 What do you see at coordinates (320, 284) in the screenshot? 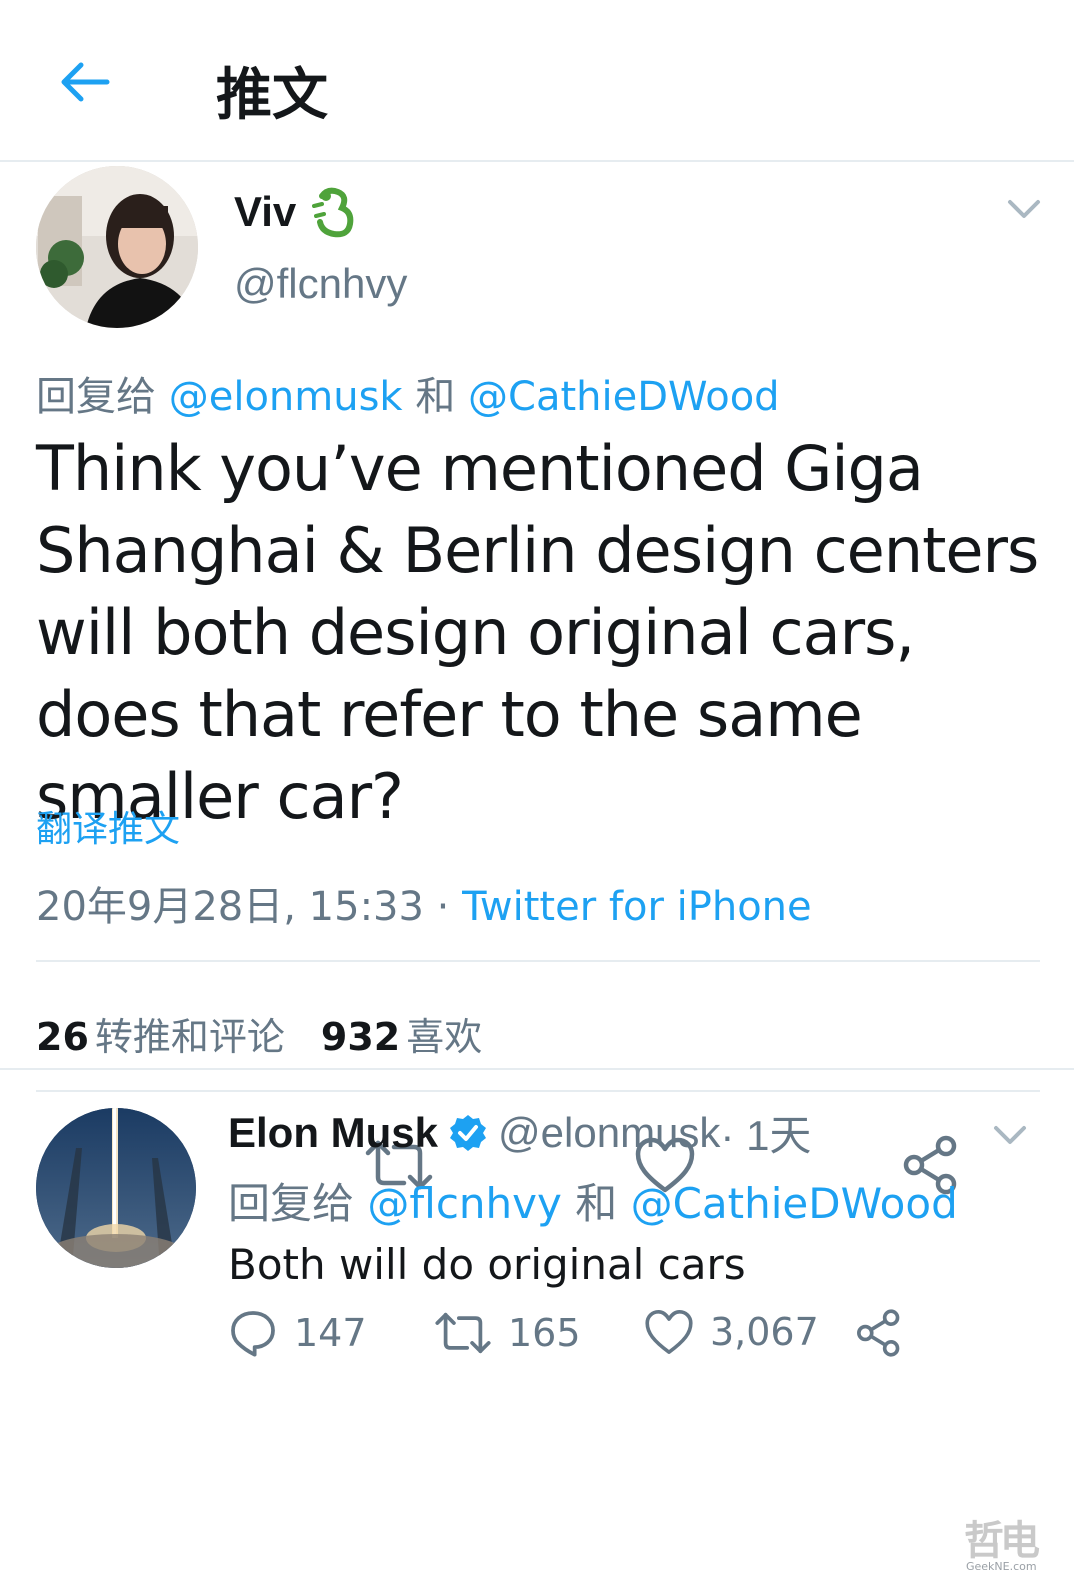
I see `author-handle: @flcnhvy` at bounding box center [320, 284].